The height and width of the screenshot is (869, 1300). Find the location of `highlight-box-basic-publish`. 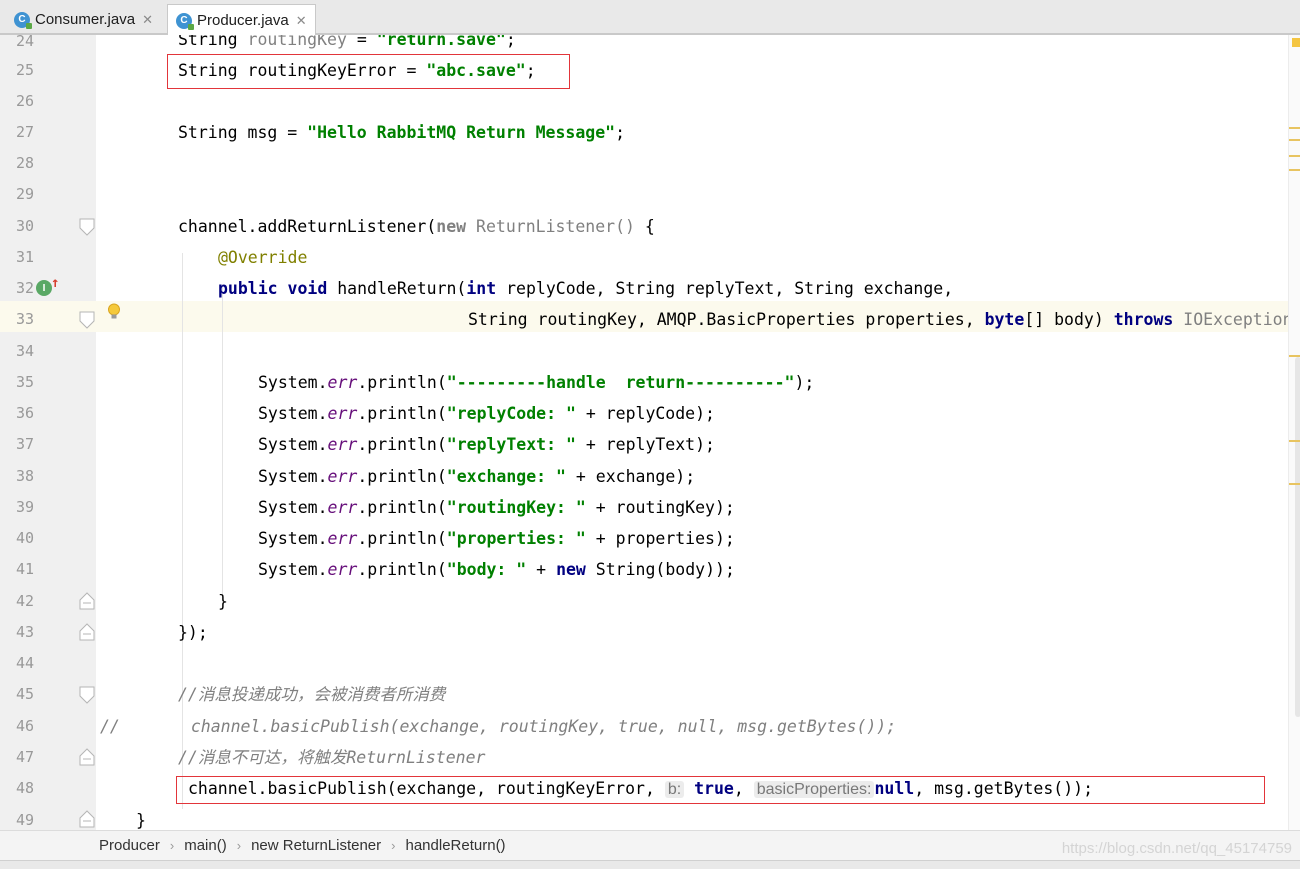

highlight-box-basic-publish is located at coordinates (720, 790).